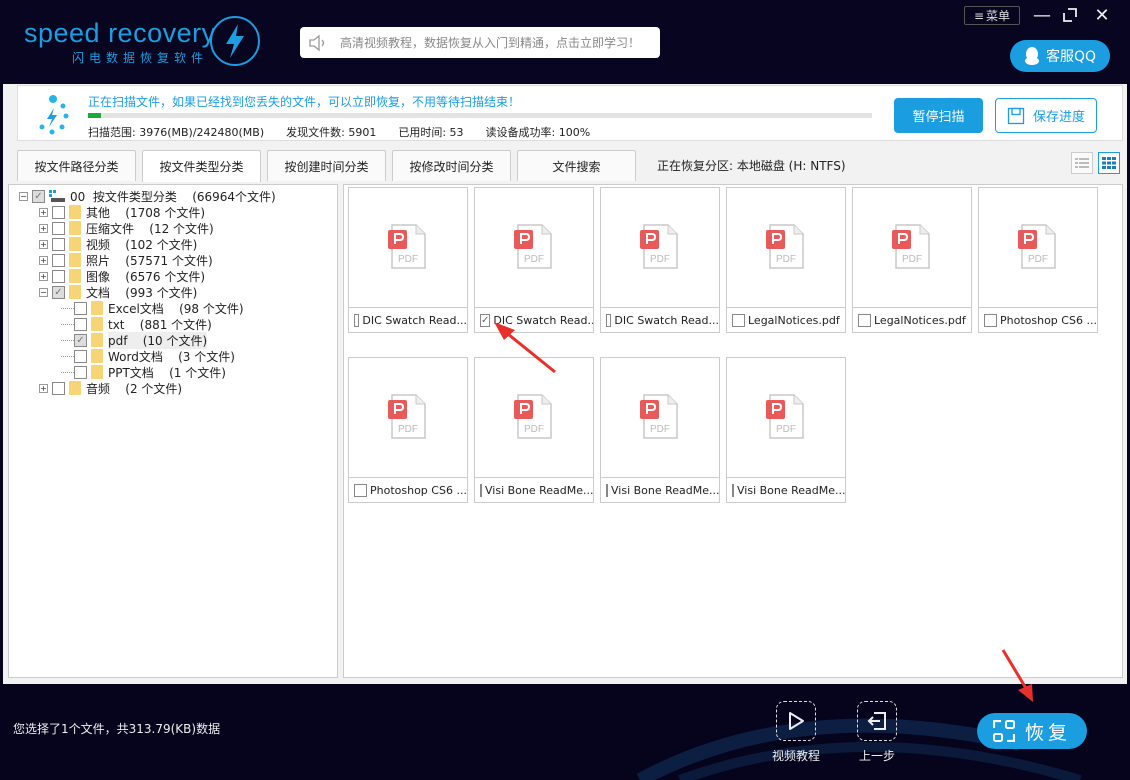  Describe the element at coordinates (992, 15) in the screenshot. I see `menu-button: ≡ 菜单` at that location.